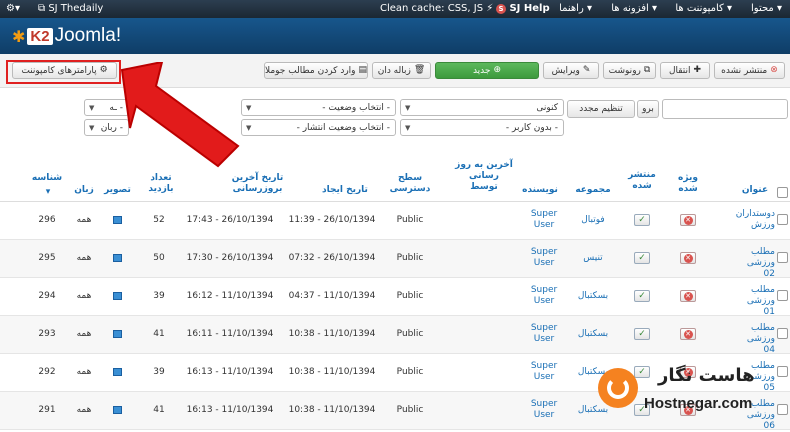 The height and width of the screenshot is (432, 790). Describe the element at coordinates (593, 220) in the screenshot. I see `category-link: فوتبال` at that location.